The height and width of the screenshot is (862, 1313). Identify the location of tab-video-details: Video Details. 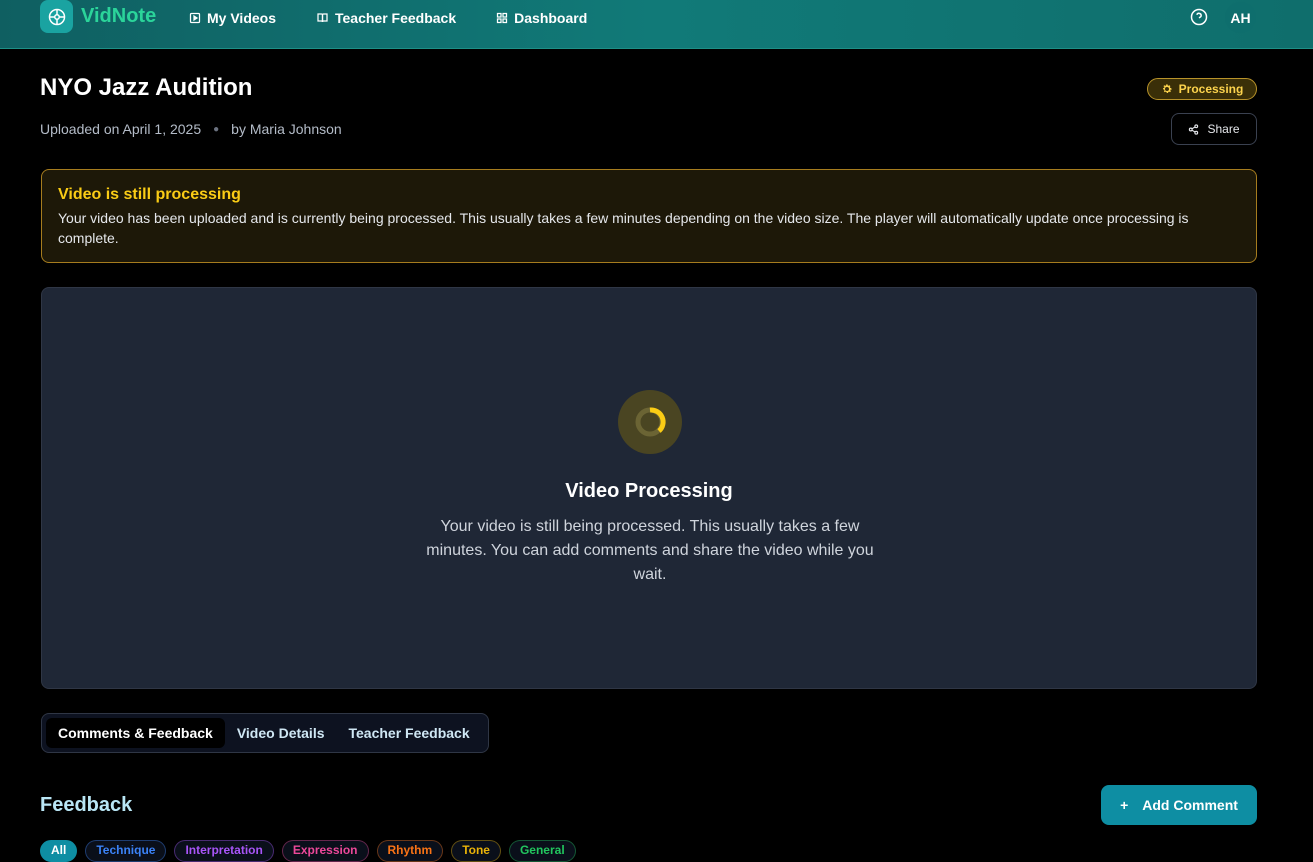
(281, 733).